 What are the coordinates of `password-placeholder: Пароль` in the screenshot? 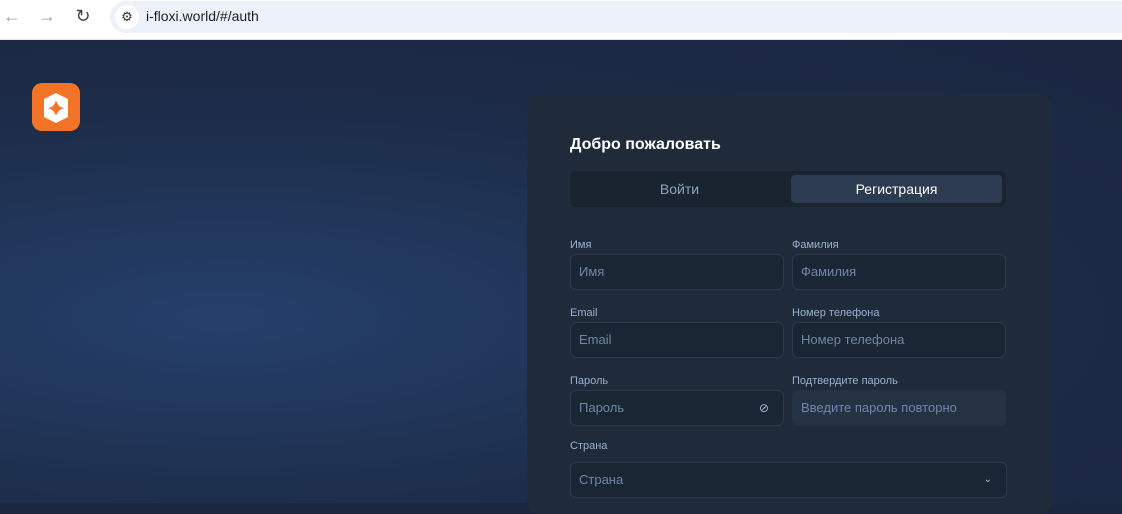 It's located at (602, 407).